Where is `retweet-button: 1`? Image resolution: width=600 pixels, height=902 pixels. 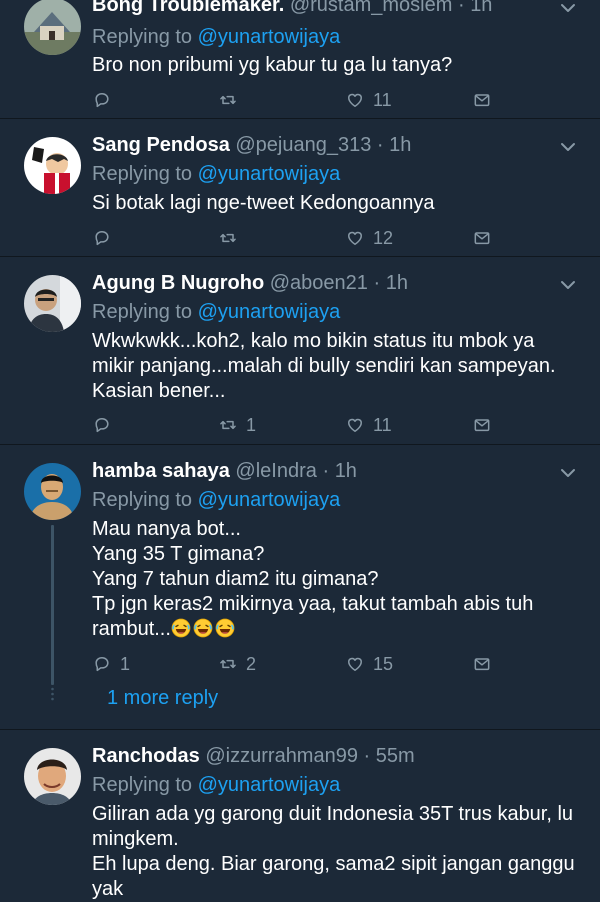
retweet-button: 1 is located at coordinates (237, 425).